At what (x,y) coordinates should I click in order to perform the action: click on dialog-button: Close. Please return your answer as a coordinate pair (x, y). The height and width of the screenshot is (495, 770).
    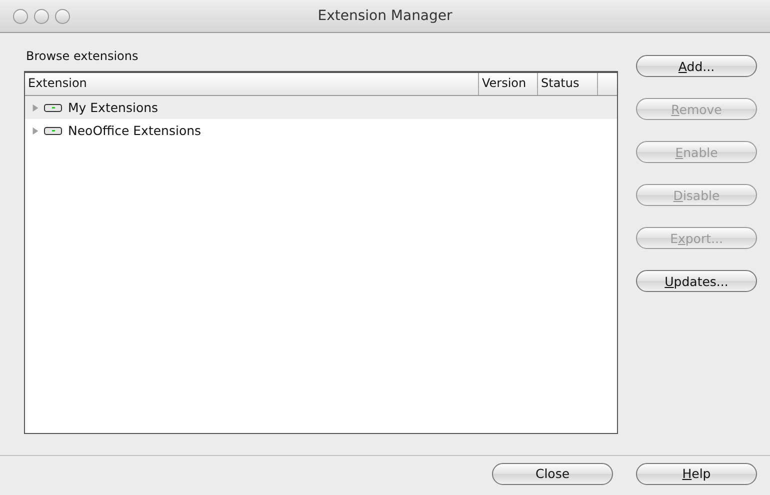
    Looking at the image, I should click on (552, 473).